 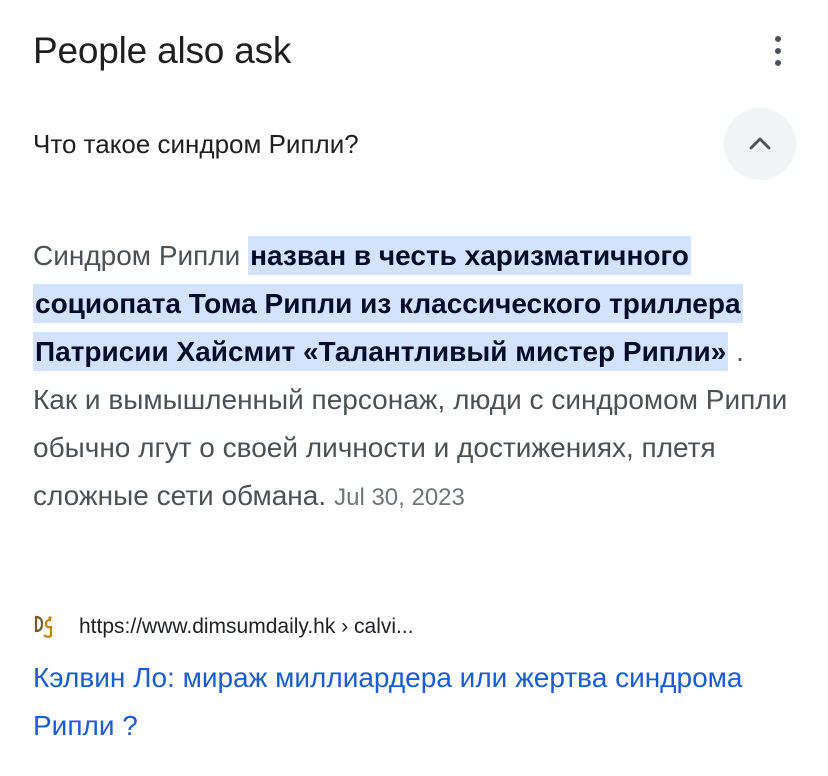 What do you see at coordinates (162, 50) in the screenshot?
I see `section-title: People also ask` at bounding box center [162, 50].